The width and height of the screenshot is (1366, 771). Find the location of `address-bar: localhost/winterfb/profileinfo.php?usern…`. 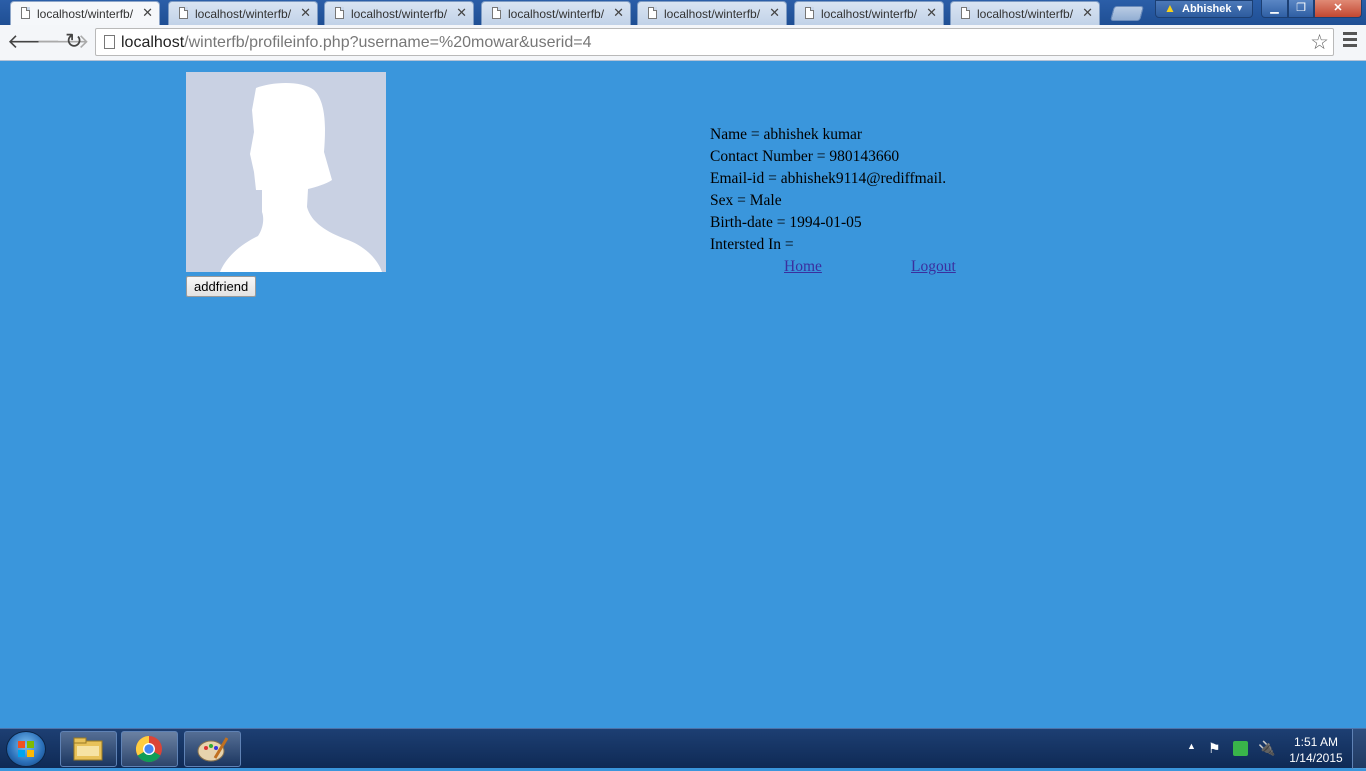

address-bar: localhost/winterfb/profileinfo.php?usern… is located at coordinates (714, 42).